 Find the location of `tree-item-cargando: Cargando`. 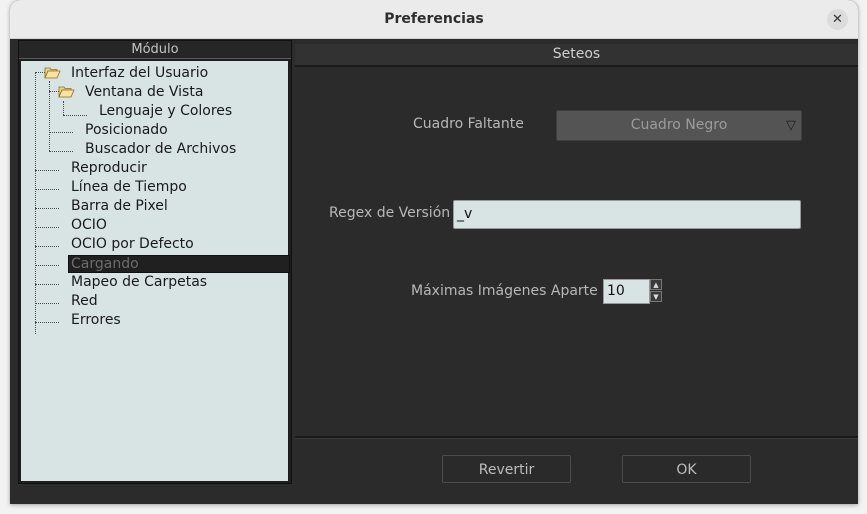

tree-item-cargando: Cargando is located at coordinates (179, 264).